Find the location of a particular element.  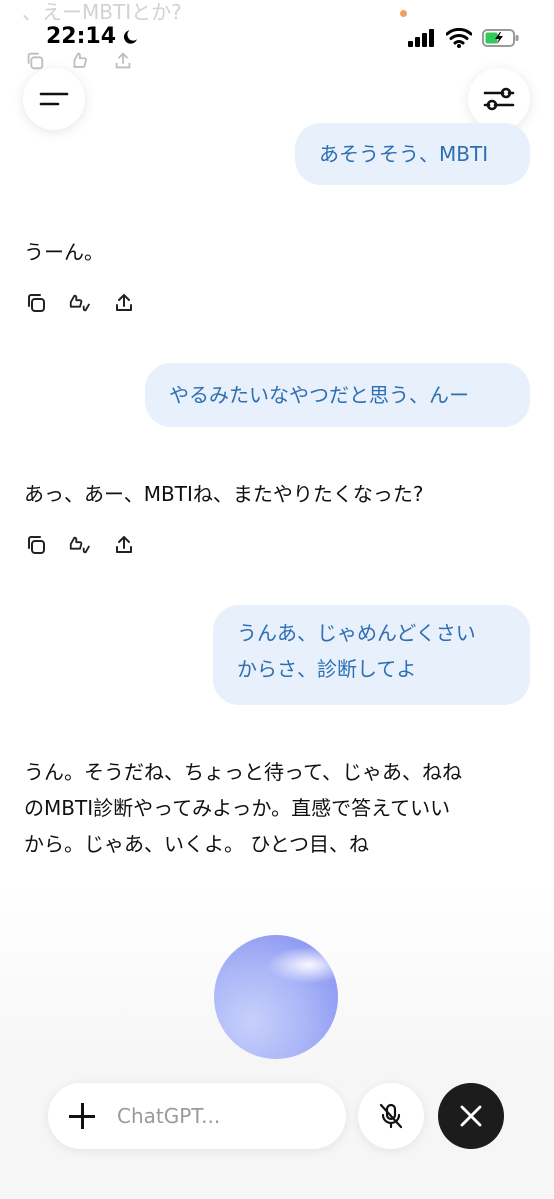

status-time: 22:14 is located at coordinates (93, 36).